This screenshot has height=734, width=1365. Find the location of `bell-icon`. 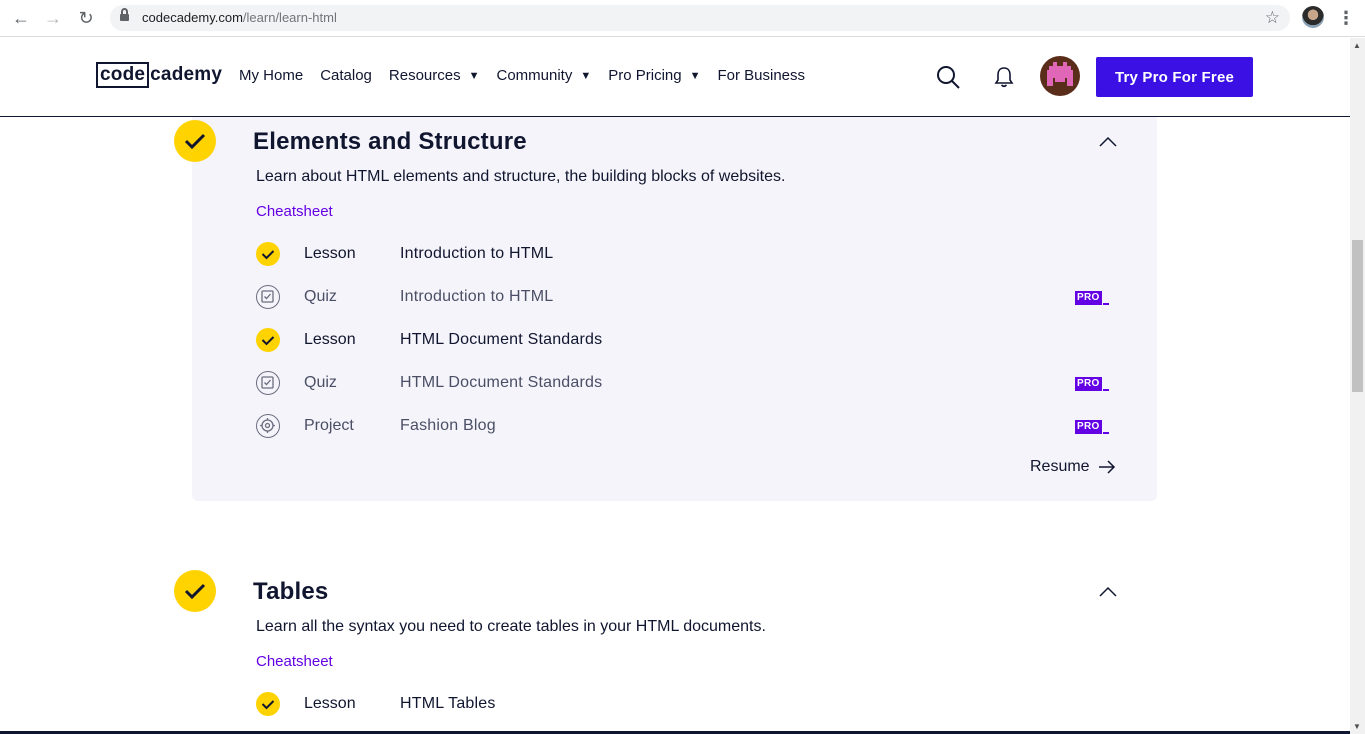

bell-icon is located at coordinates (1004, 77).